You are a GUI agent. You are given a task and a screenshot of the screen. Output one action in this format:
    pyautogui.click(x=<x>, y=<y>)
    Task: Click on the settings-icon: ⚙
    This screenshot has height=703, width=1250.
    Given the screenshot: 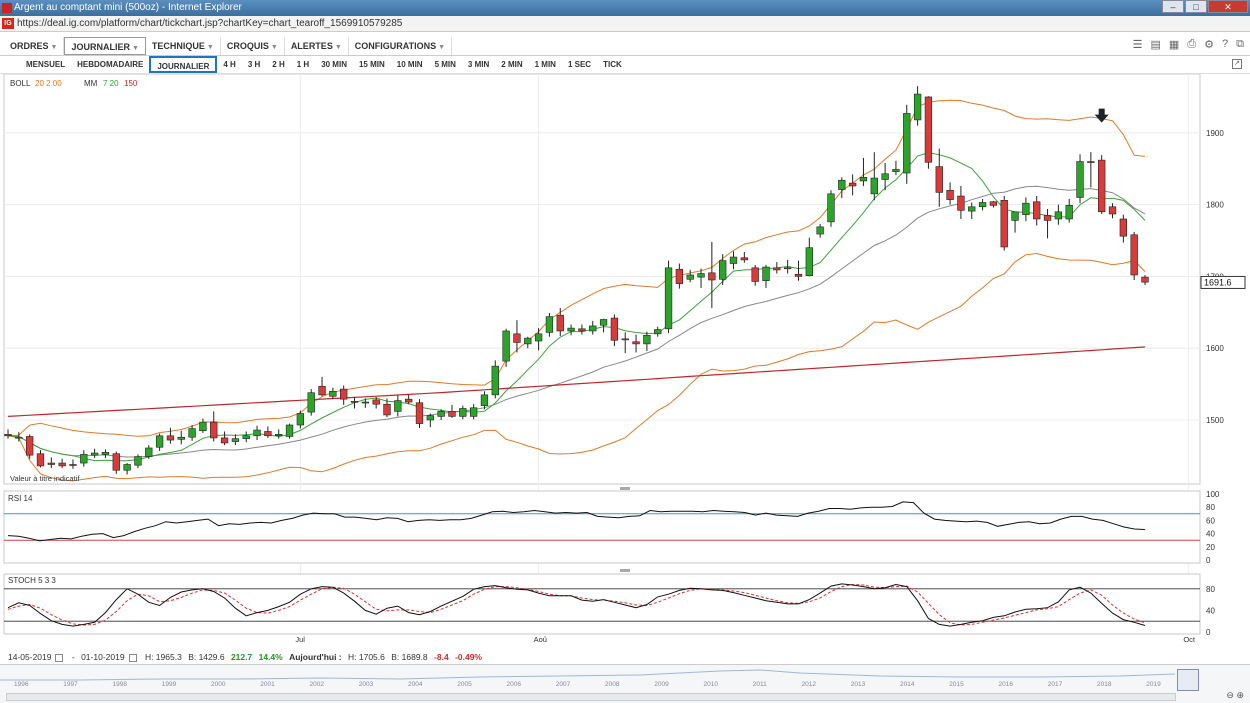 What is the action you would take?
    pyautogui.click(x=1209, y=44)
    